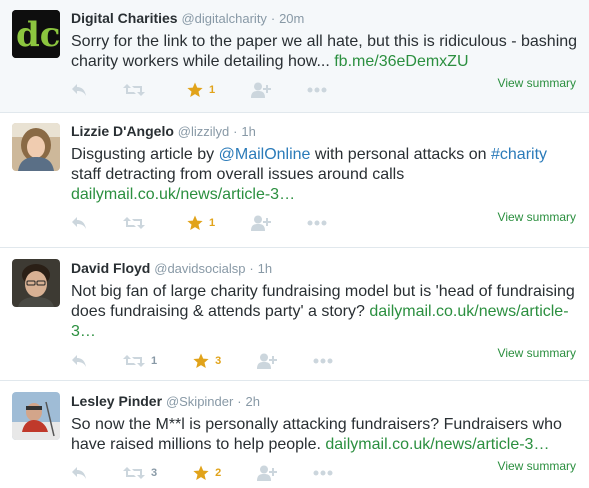 The image size is (589, 488). I want to click on retweet-button: 1, so click(140, 361).